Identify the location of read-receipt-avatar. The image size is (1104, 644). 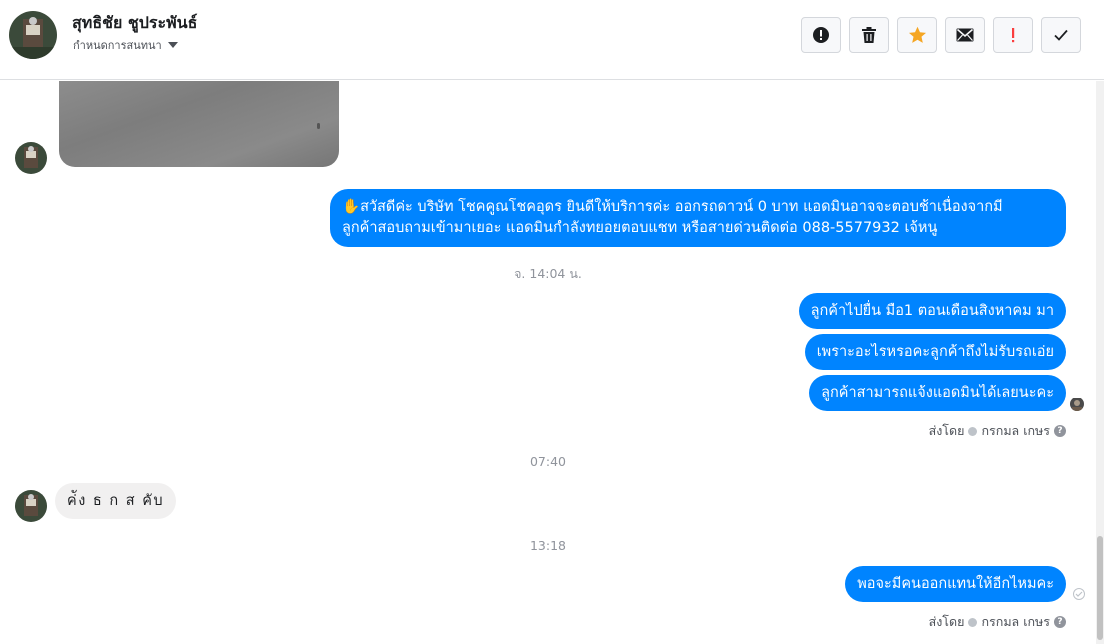
(1077, 404).